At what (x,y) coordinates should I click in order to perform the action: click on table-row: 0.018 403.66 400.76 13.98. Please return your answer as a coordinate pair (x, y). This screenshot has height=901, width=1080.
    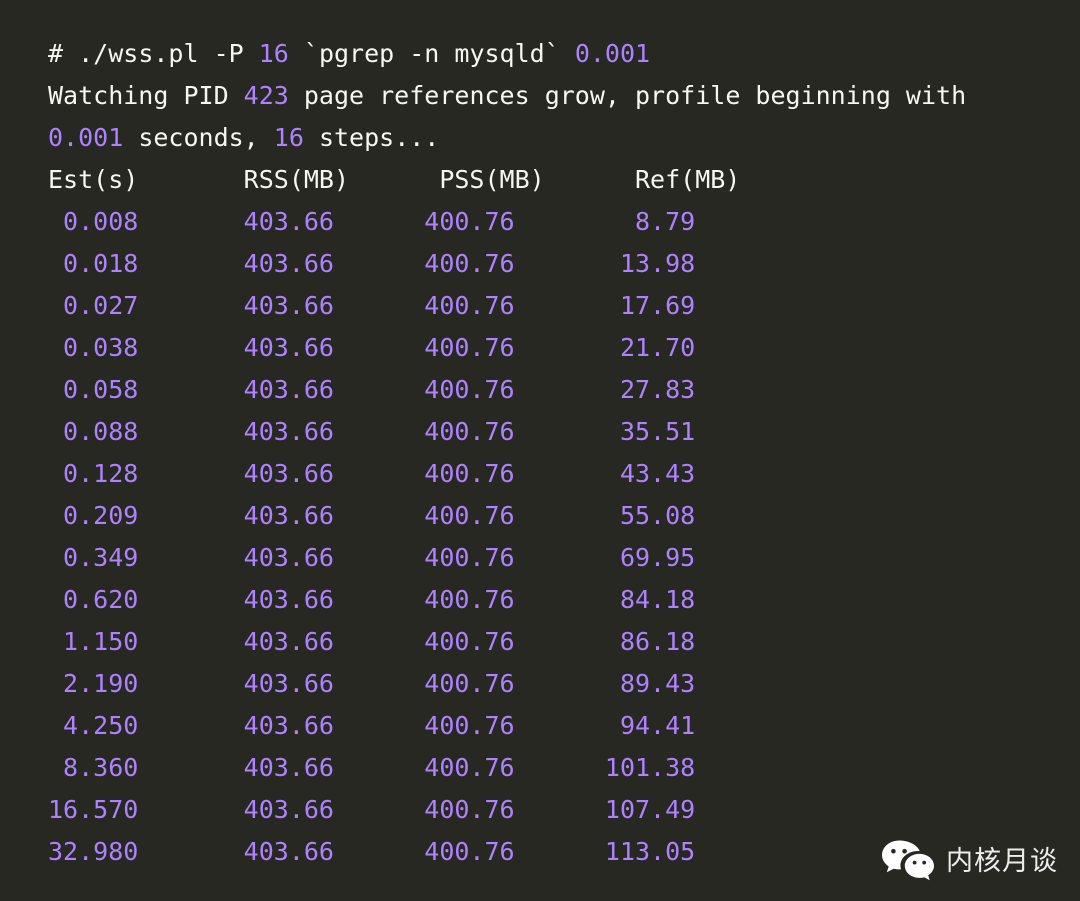
    Looking at the image, I should click on (372, 263).